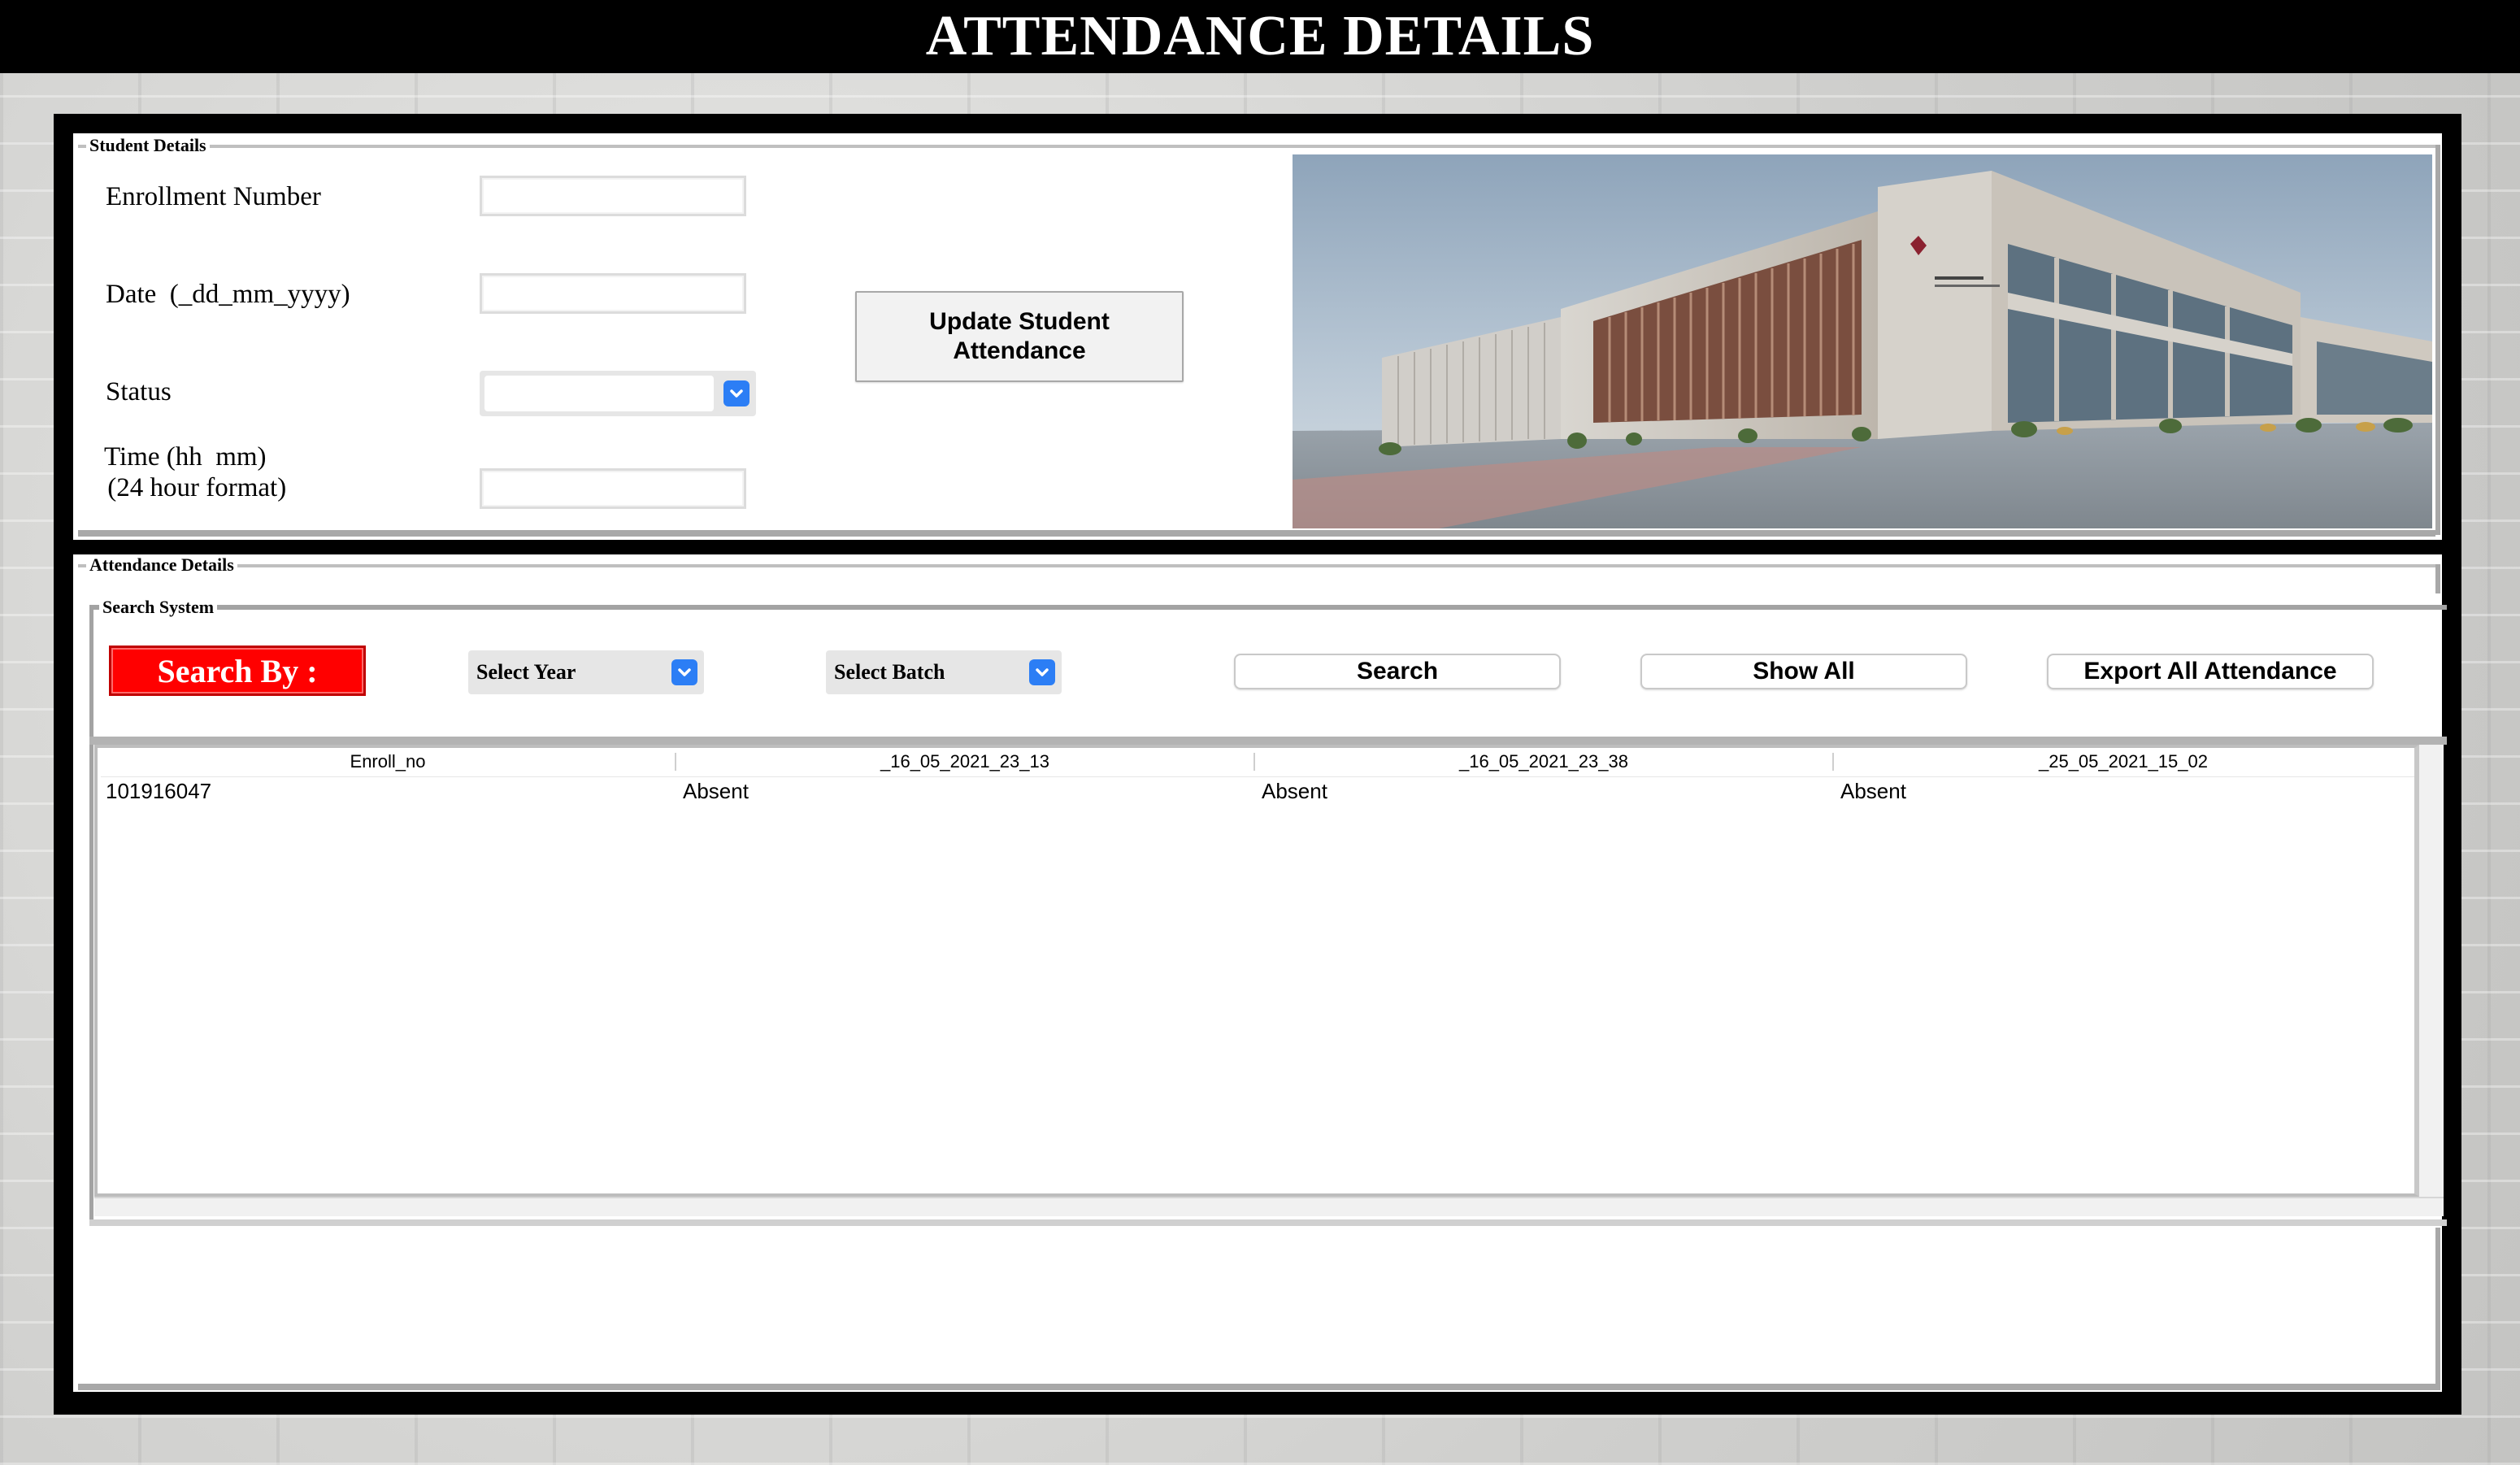 Image resolution: width=2520 pixels, height=1465 pixels. Describe the element at coordinates (2210, 671) in the screenshot. I see `export-attendance-button: Export All Attendance` at that location.